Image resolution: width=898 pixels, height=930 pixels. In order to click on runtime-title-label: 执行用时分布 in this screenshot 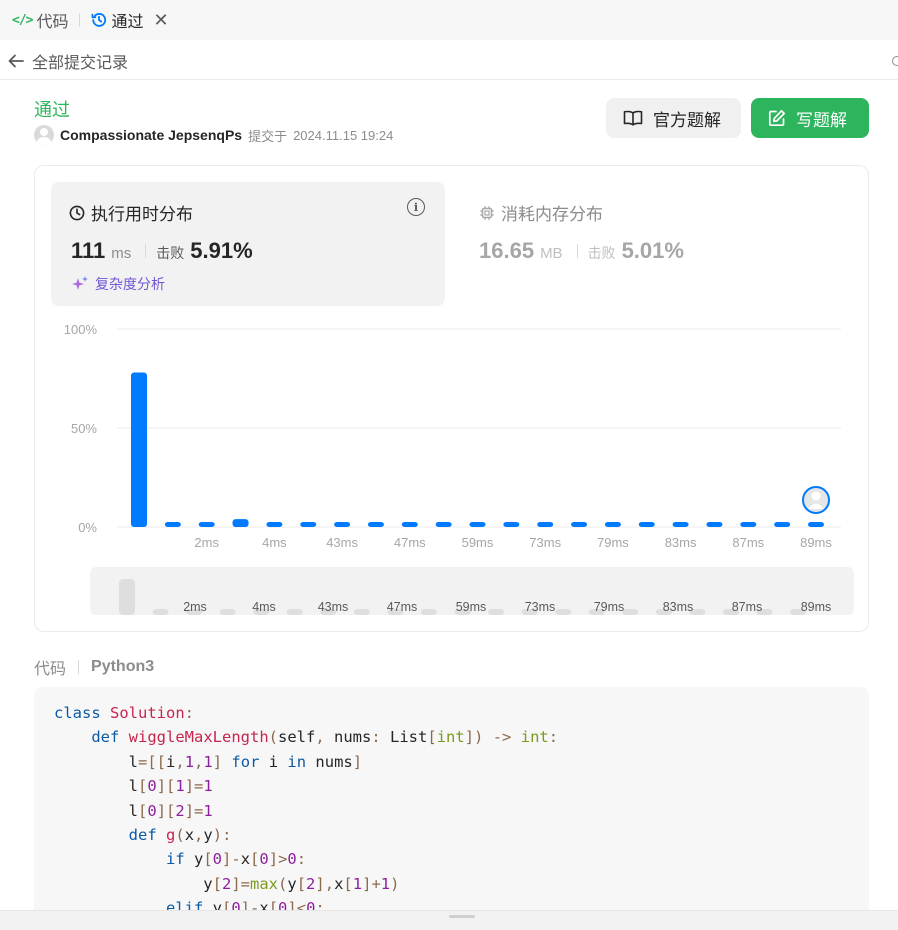, I will do `click(142, 214)`.